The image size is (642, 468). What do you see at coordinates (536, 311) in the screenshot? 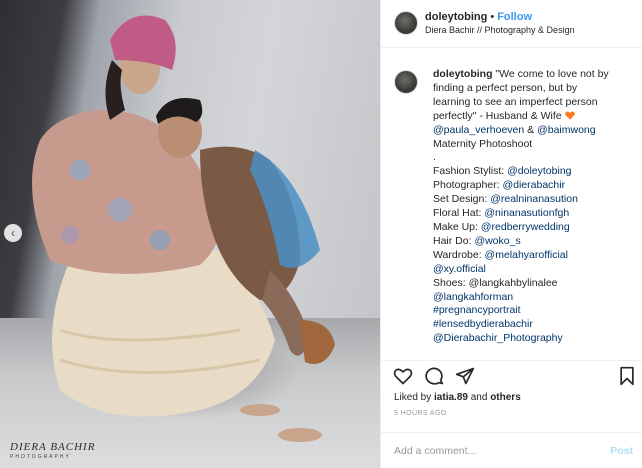
I see `hashtag-link: #pregnancyportrait` at bounding box center [536, 311].